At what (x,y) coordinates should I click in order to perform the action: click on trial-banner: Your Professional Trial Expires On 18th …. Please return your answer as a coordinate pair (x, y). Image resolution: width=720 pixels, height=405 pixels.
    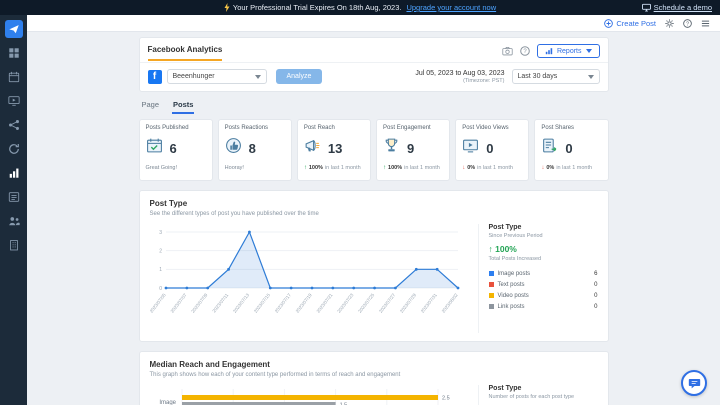
    Looking at the image, I should click on (360, 7).